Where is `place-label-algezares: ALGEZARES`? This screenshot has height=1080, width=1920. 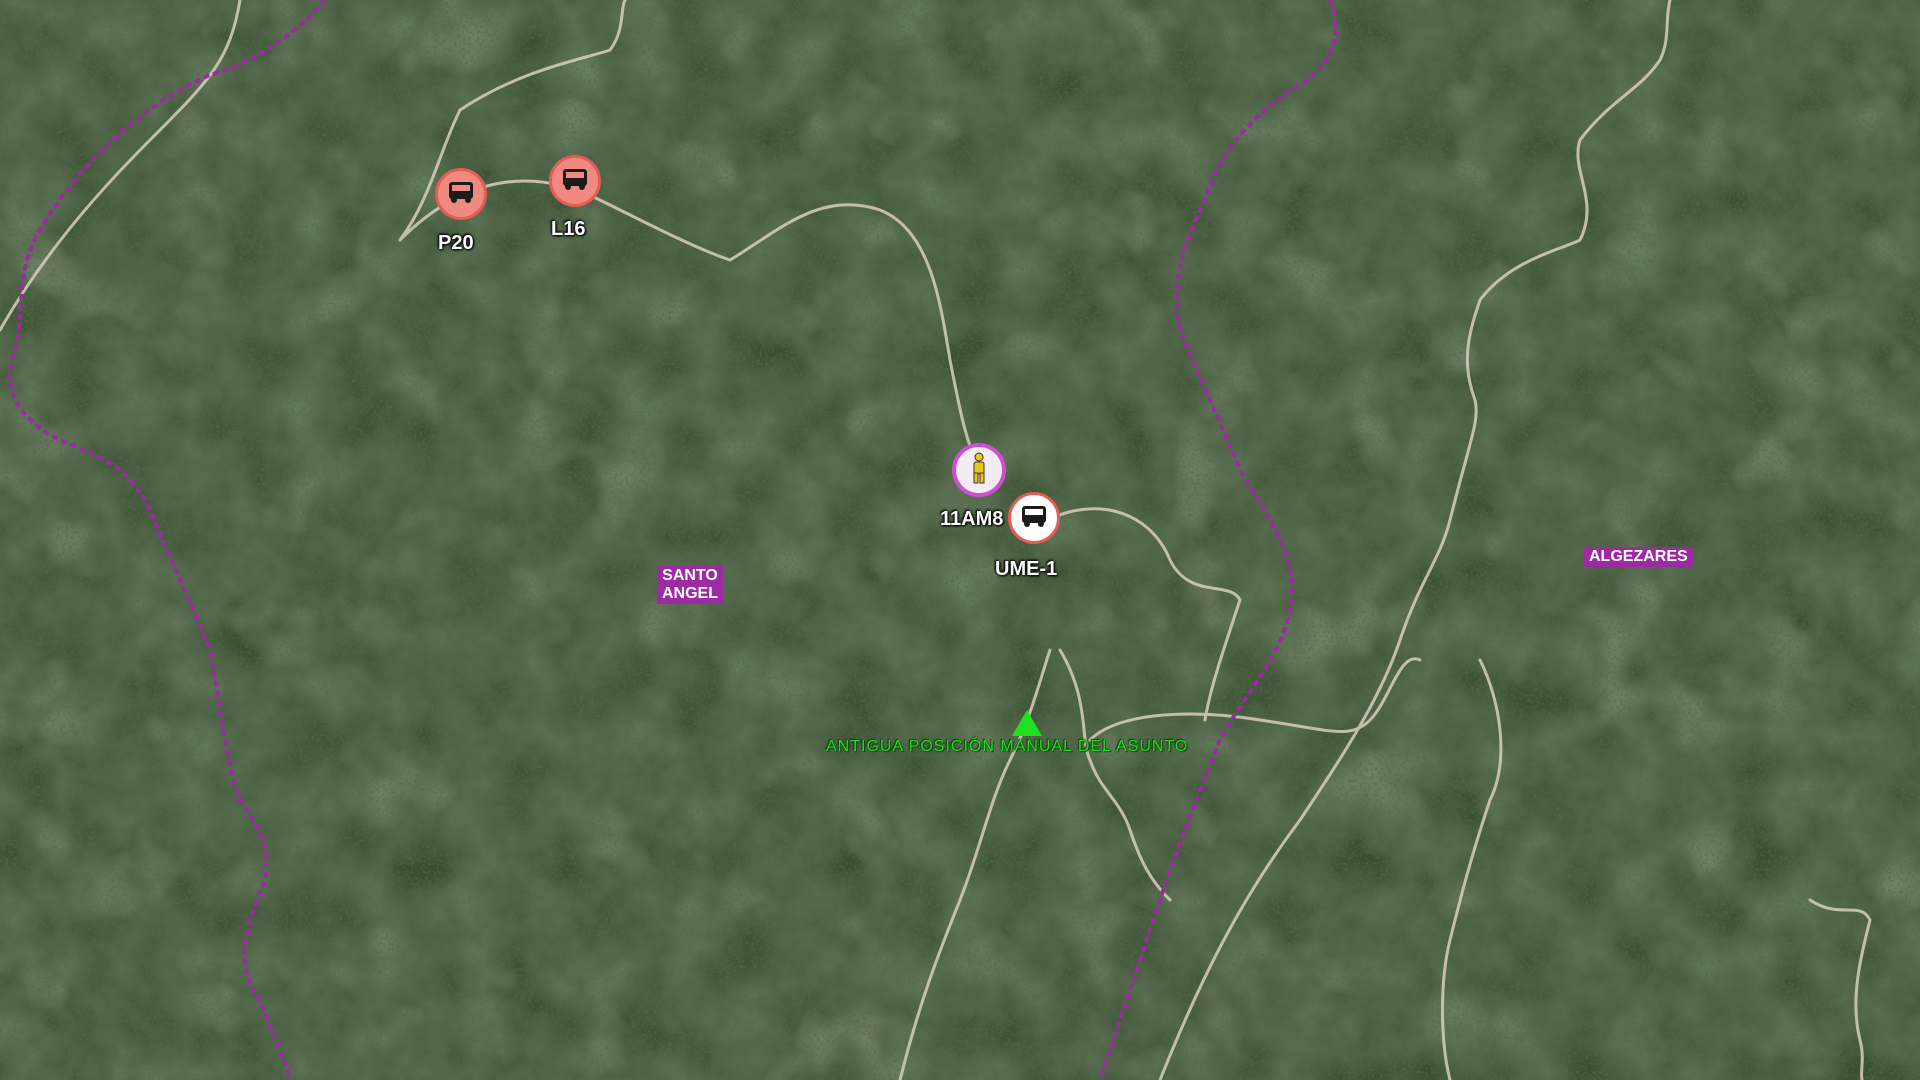
place-label-algezares: ALGEZARES is located at coordinates (1638, 557).